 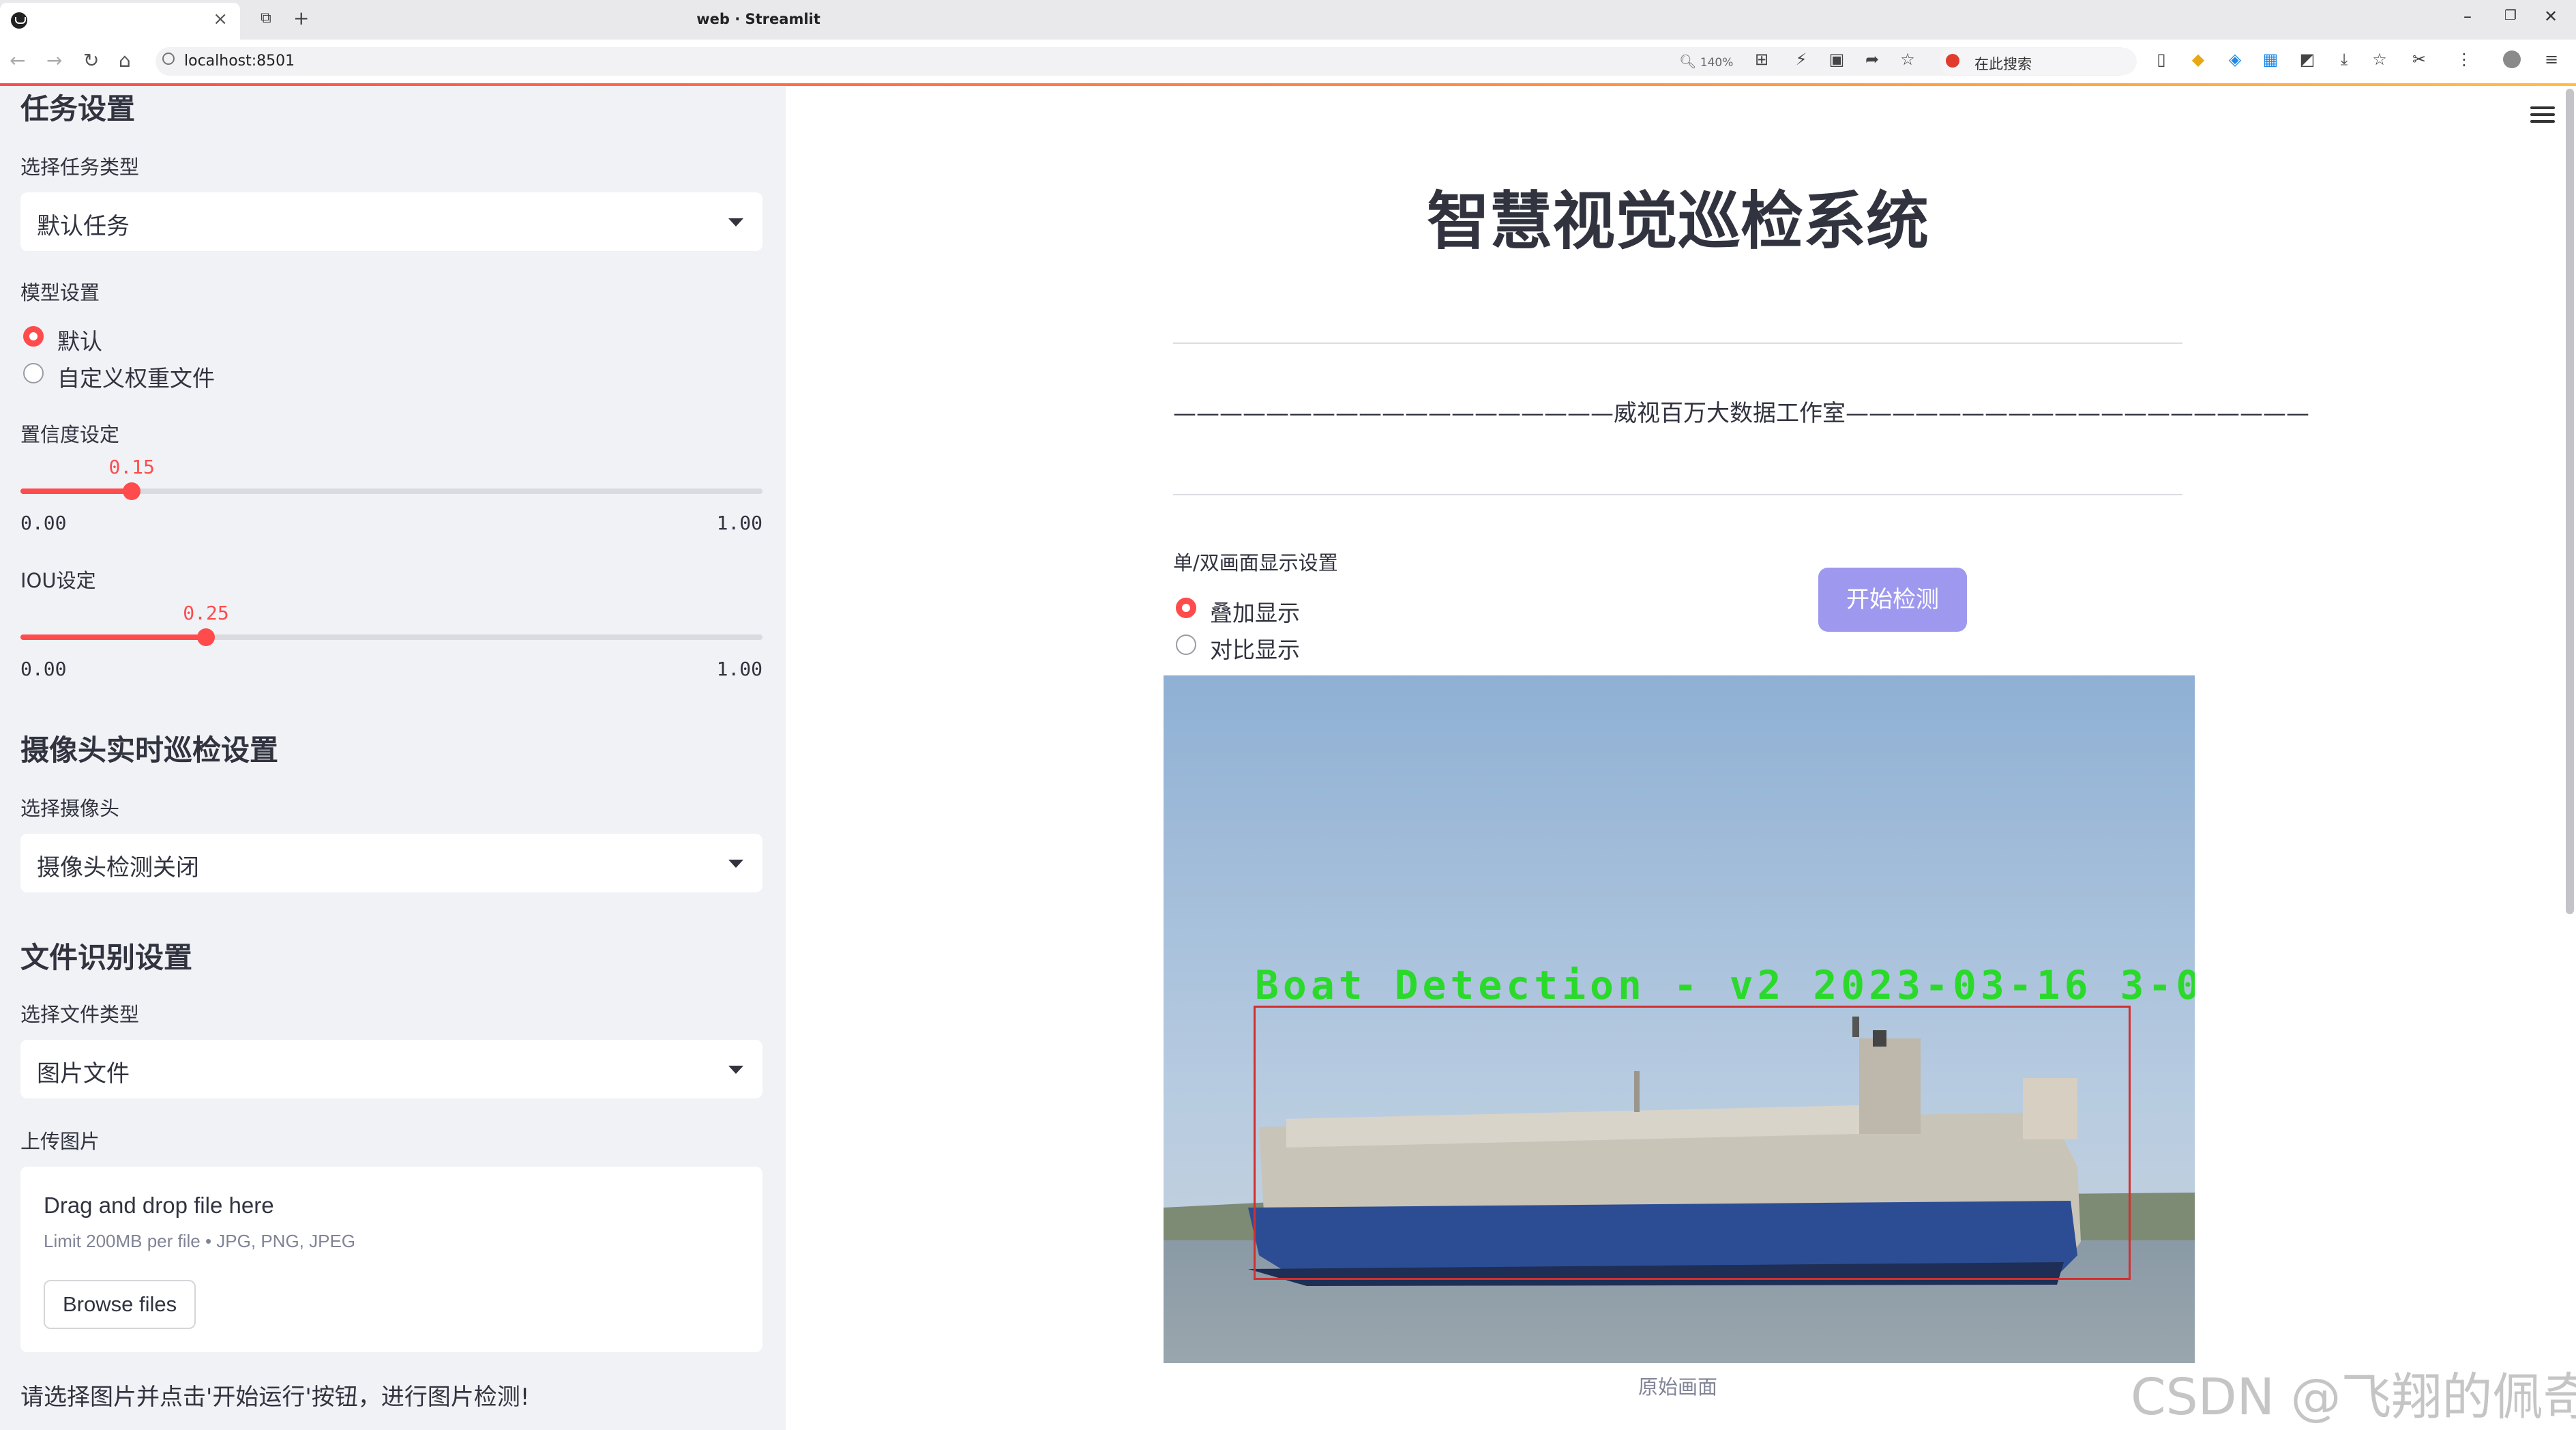 What do you see at coordinates (2003, 64) in the screenshot?
I see `search-placeholder: 在此搜索` at bounding box center [2003, 64].